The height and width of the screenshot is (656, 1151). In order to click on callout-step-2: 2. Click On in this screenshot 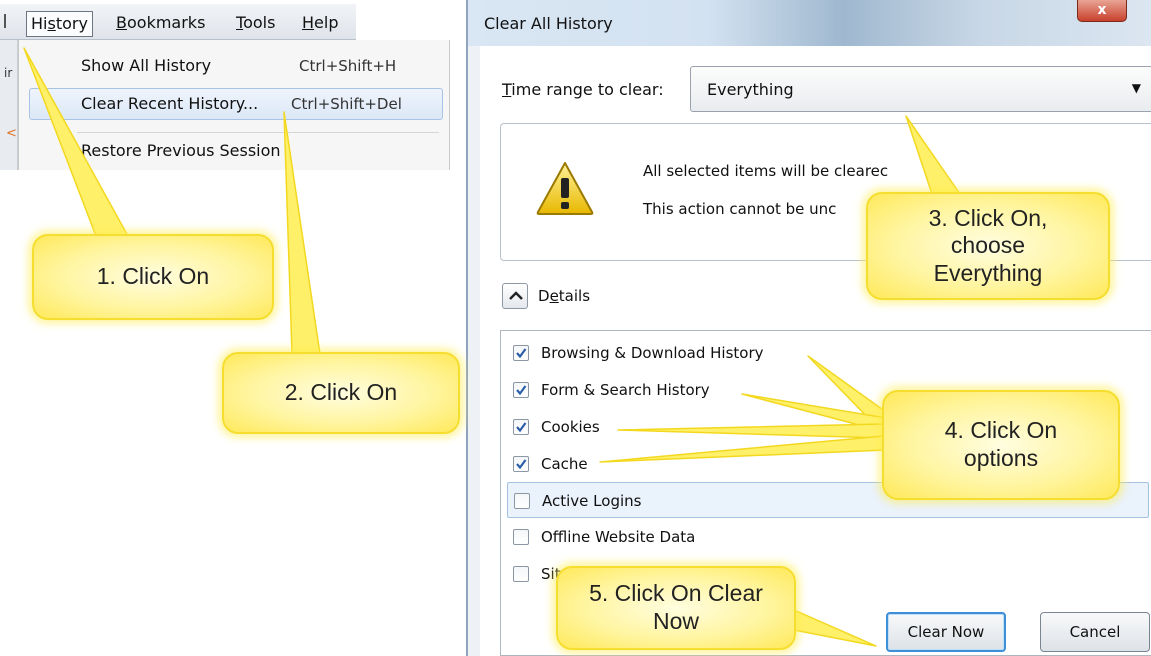, I will do `click(341, 393)`.